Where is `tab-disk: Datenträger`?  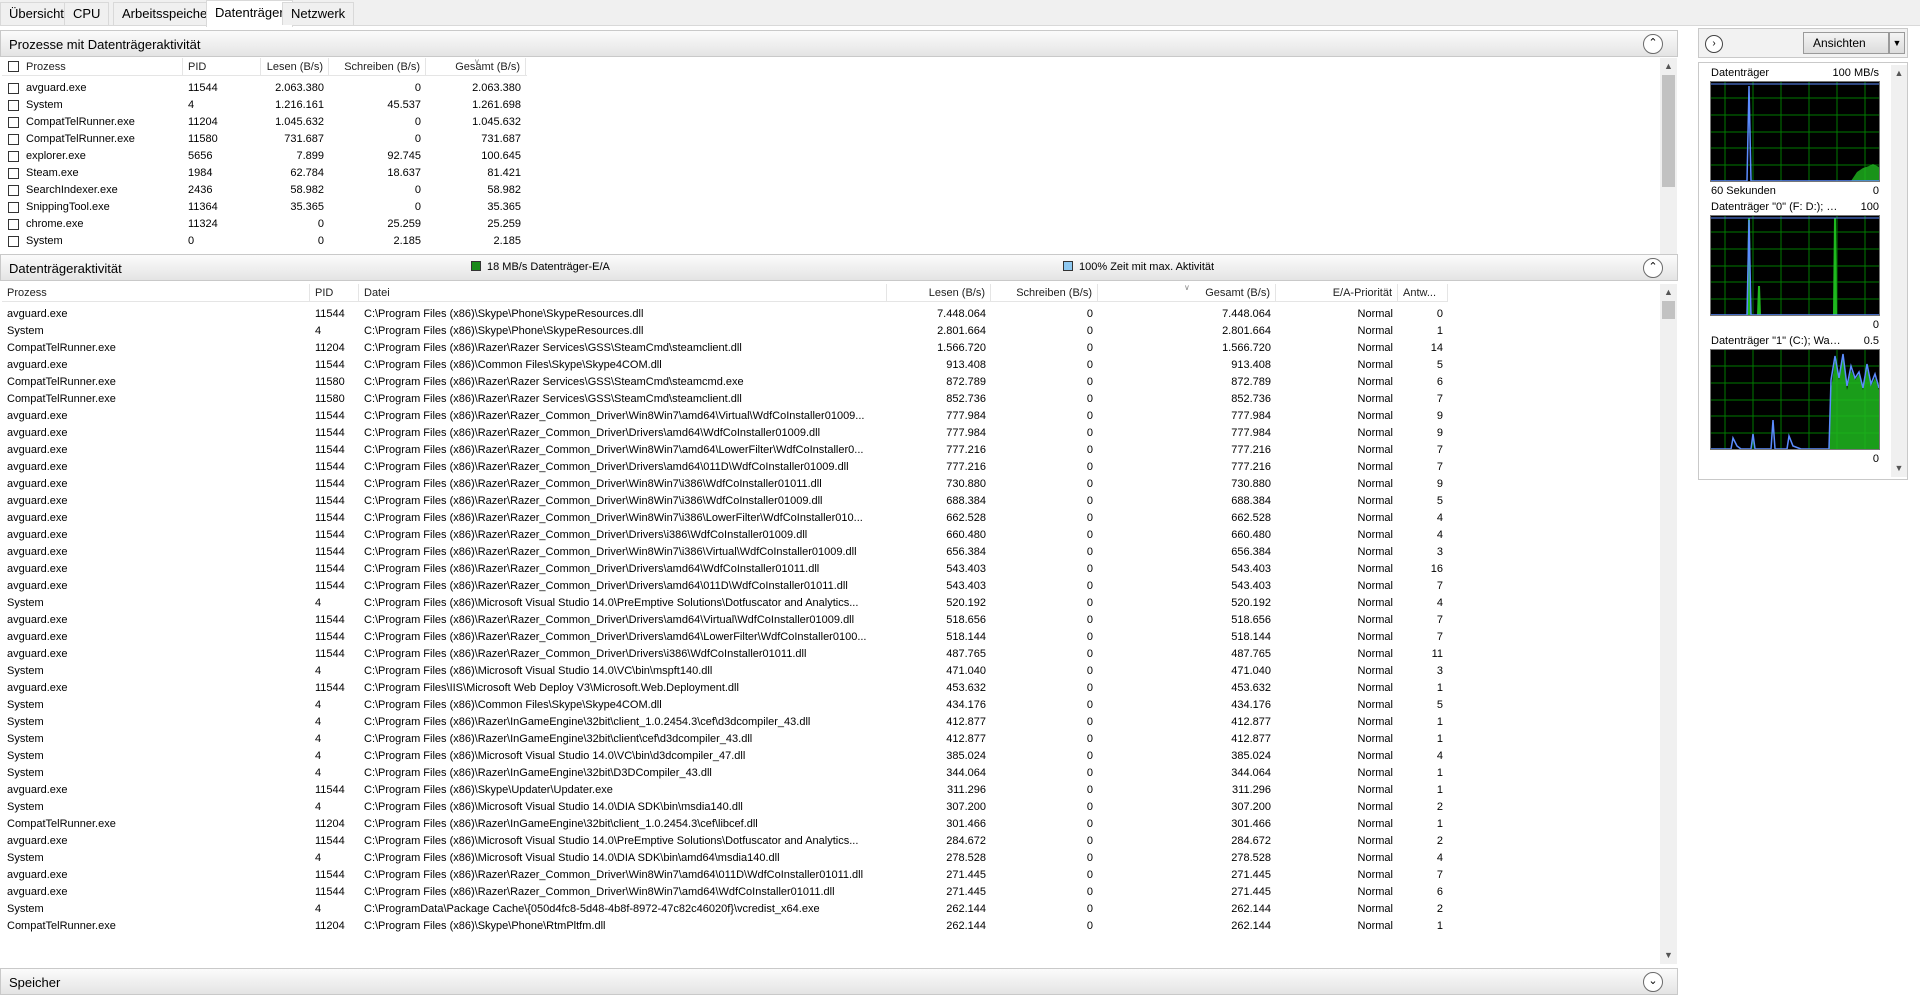 tab-disk: Datenträger is located at coordinates (249, 13).